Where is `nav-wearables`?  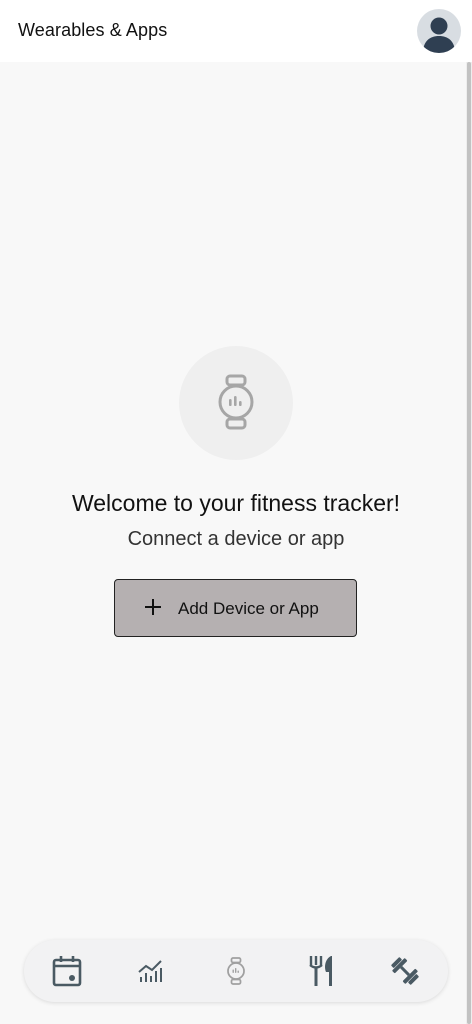
nav-wearables is located at coordinates (236, 971).